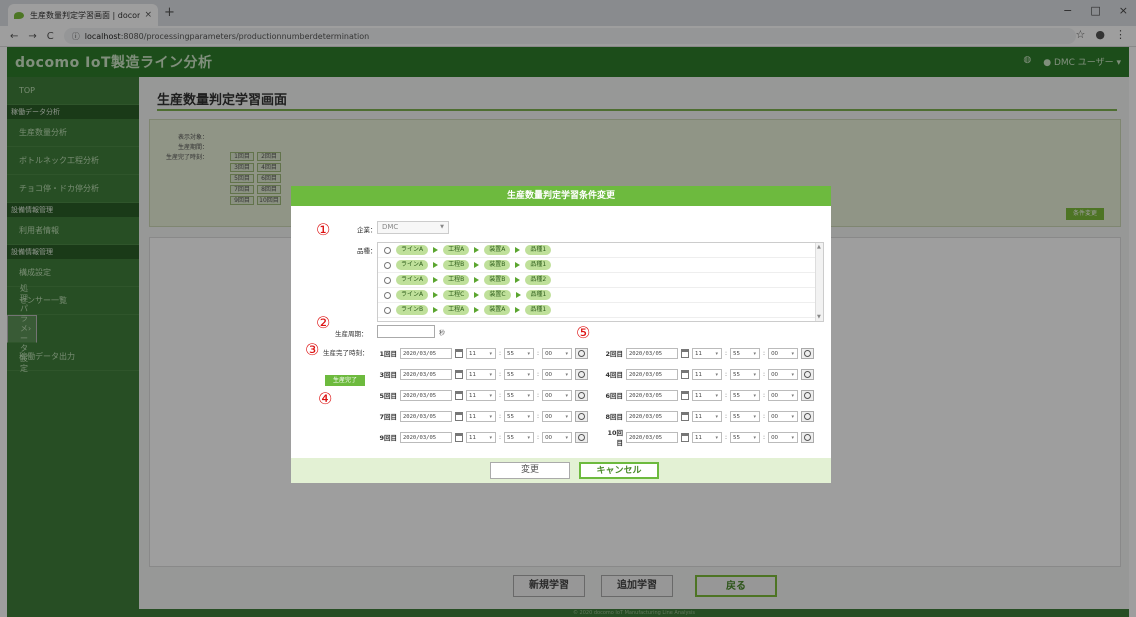 The width and height of the screenshot is (1136, 617). Describe the element at coordinates (413, 227) in the screenshot. I see `company-select: DMC ▼` at that location.